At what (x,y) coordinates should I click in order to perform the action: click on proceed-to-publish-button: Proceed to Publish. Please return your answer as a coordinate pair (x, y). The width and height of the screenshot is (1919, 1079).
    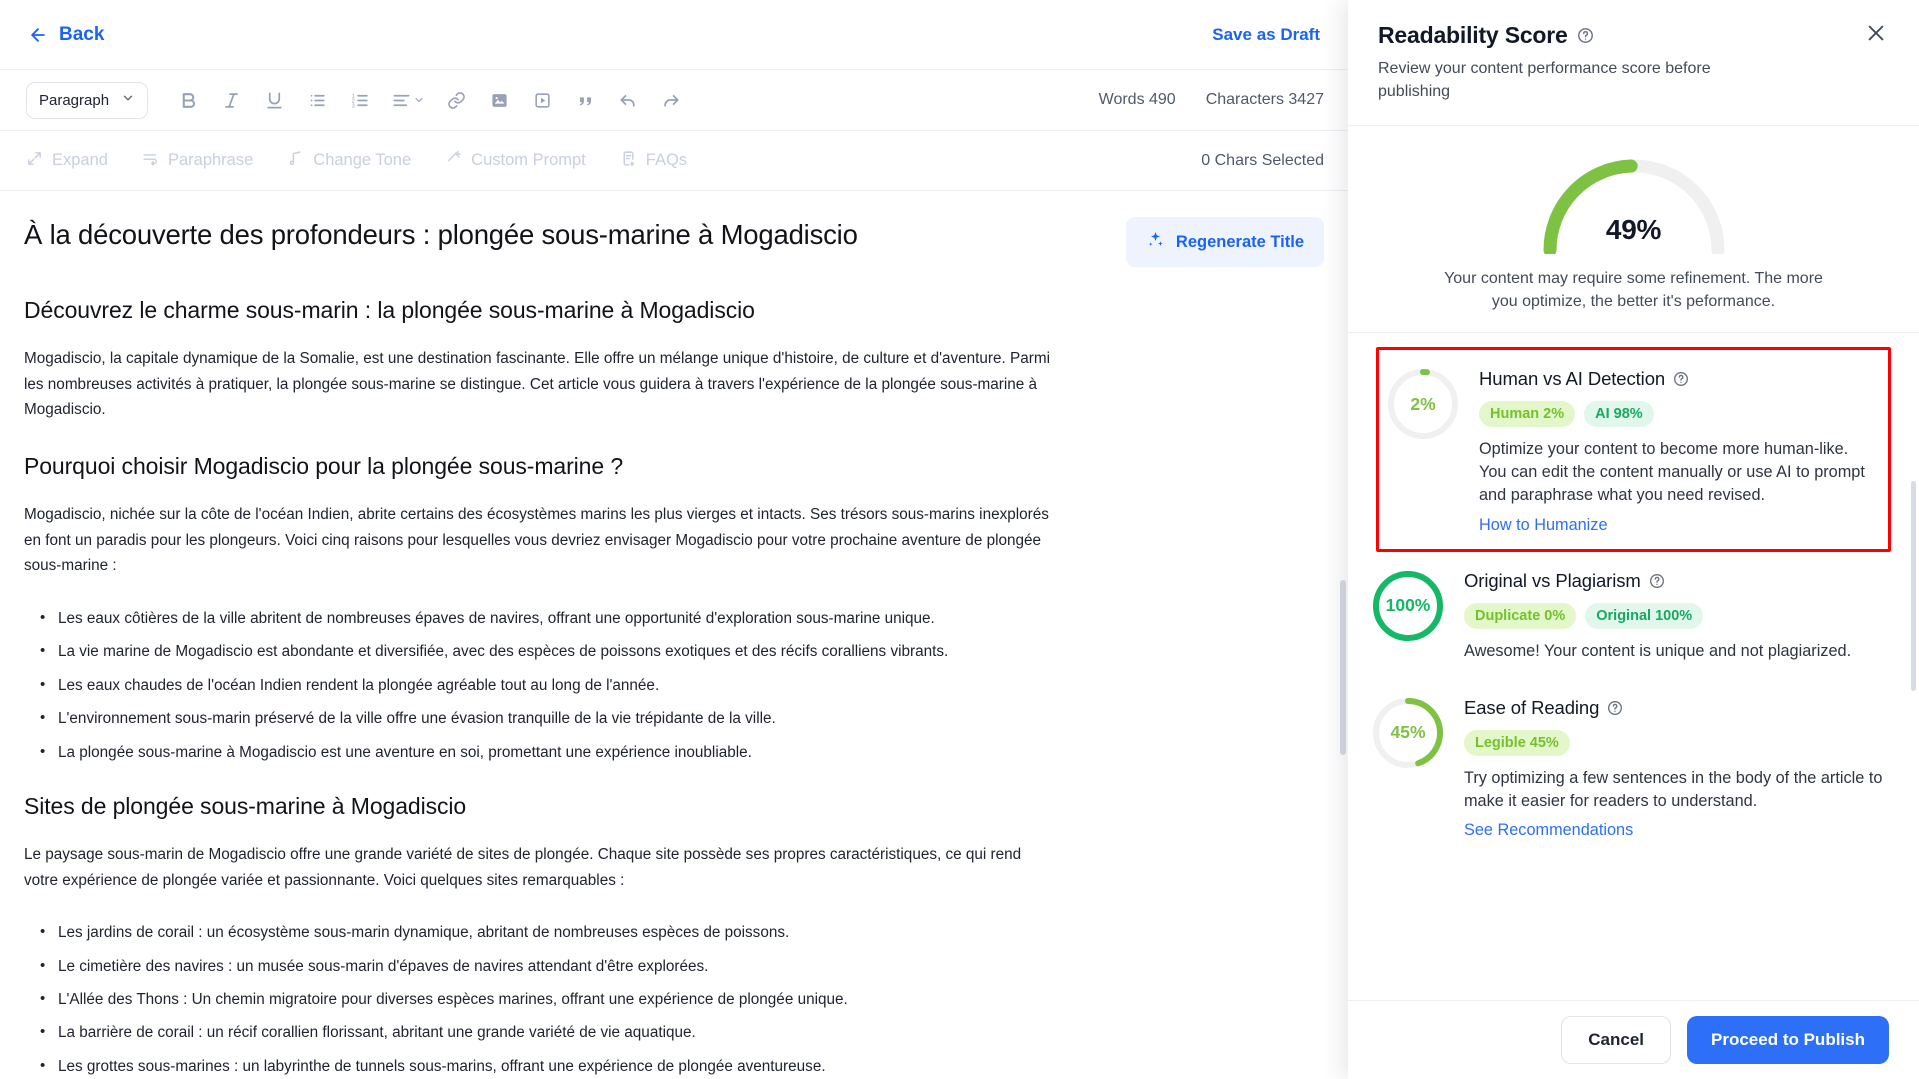
    Looking at the image, I should click on (1788, 1040).